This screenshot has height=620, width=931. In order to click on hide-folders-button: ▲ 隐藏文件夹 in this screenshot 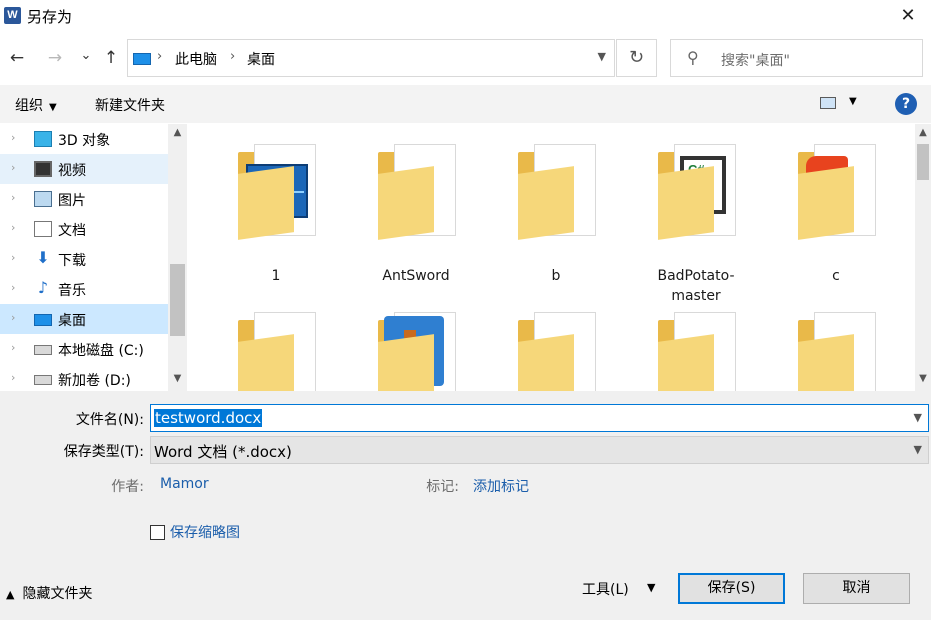, I will do `click(49, 593)`.